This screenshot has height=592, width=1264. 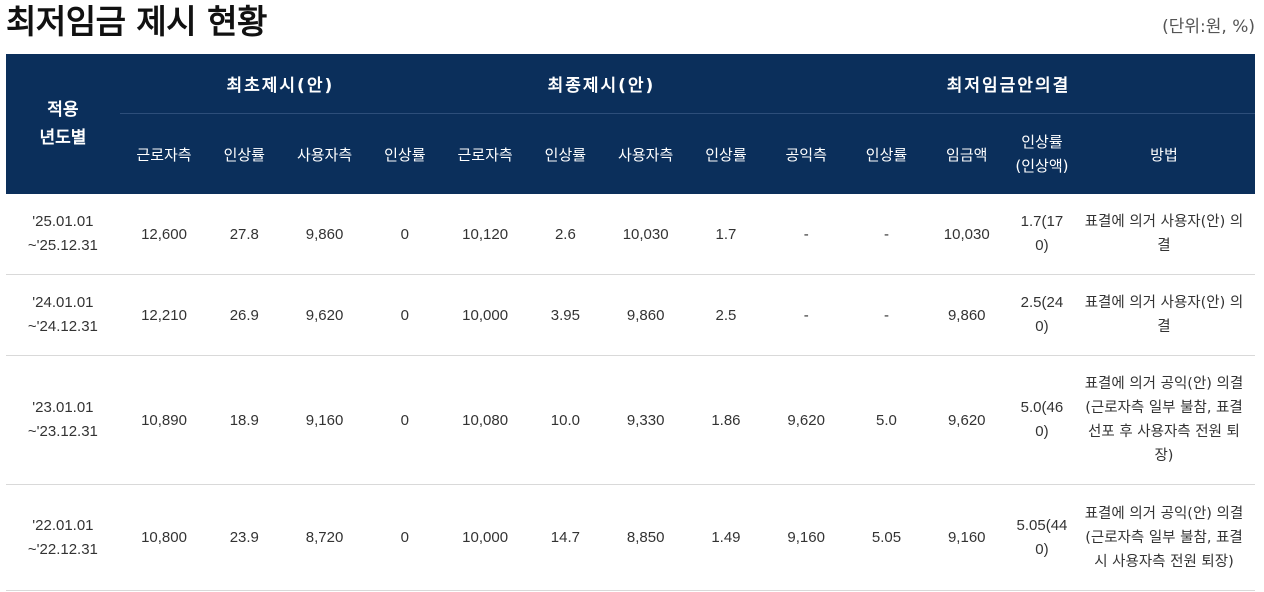 What do you see at coordinates (164, 234) in the screenshot?
I see `value-cell: 12,600` at bounding box center [164, 234].